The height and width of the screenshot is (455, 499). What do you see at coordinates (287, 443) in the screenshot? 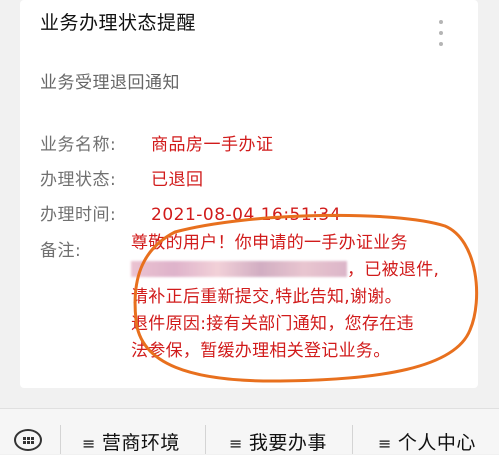
I see `menu-label: 我要办事` at bounding box center [287, 443].